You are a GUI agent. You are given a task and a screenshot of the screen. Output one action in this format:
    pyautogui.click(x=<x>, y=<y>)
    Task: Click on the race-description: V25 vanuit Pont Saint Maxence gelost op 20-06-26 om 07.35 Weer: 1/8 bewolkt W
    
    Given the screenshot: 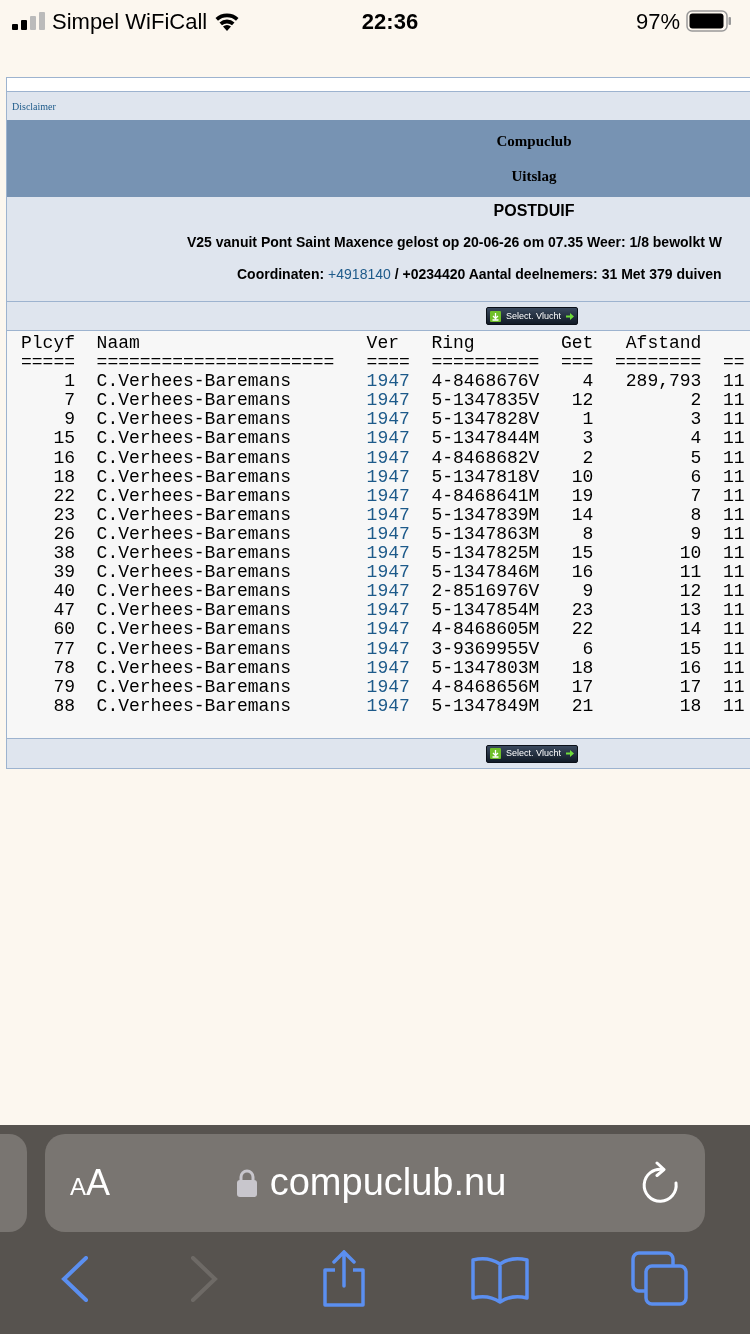 What is the action you would take?
    pyautogui.click(x=455, y=242)
    